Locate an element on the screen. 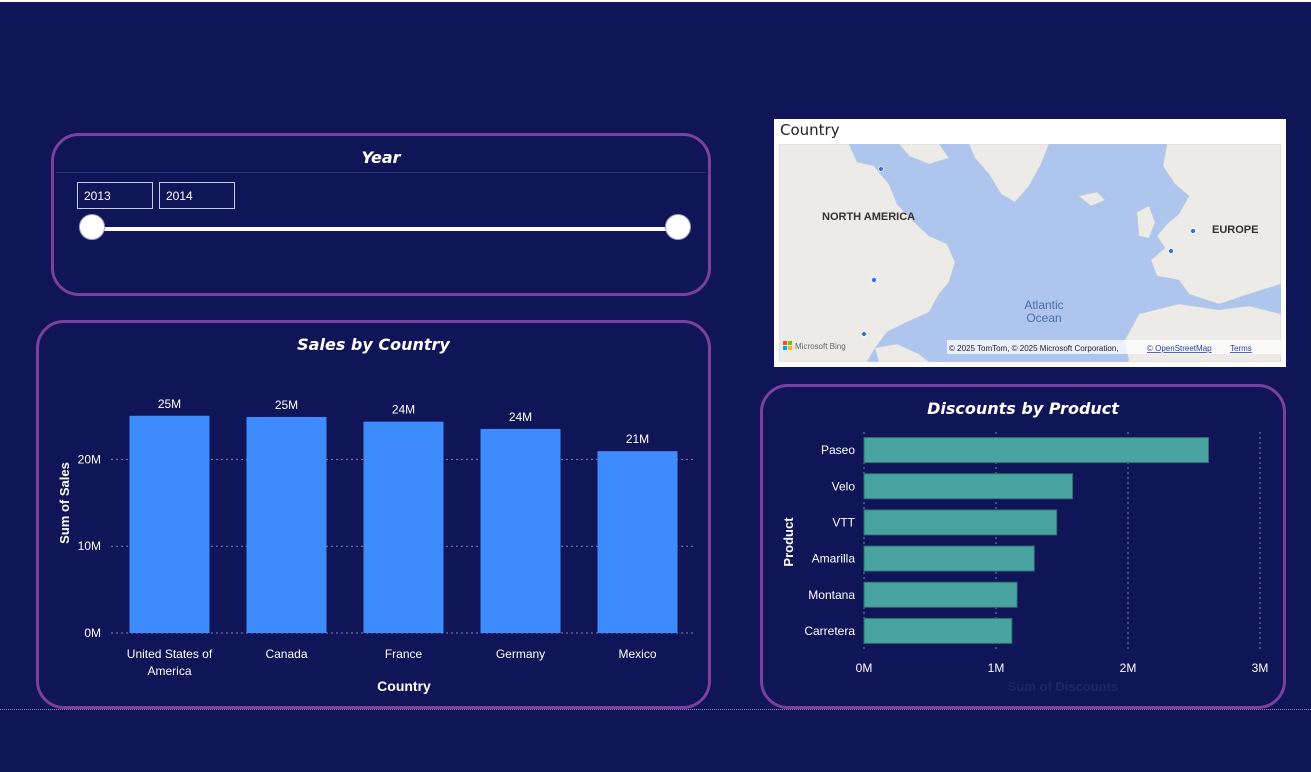 The height and width of the screenshot is (772, 1311). map-marker-germany is located at coordinates (1193, 231).